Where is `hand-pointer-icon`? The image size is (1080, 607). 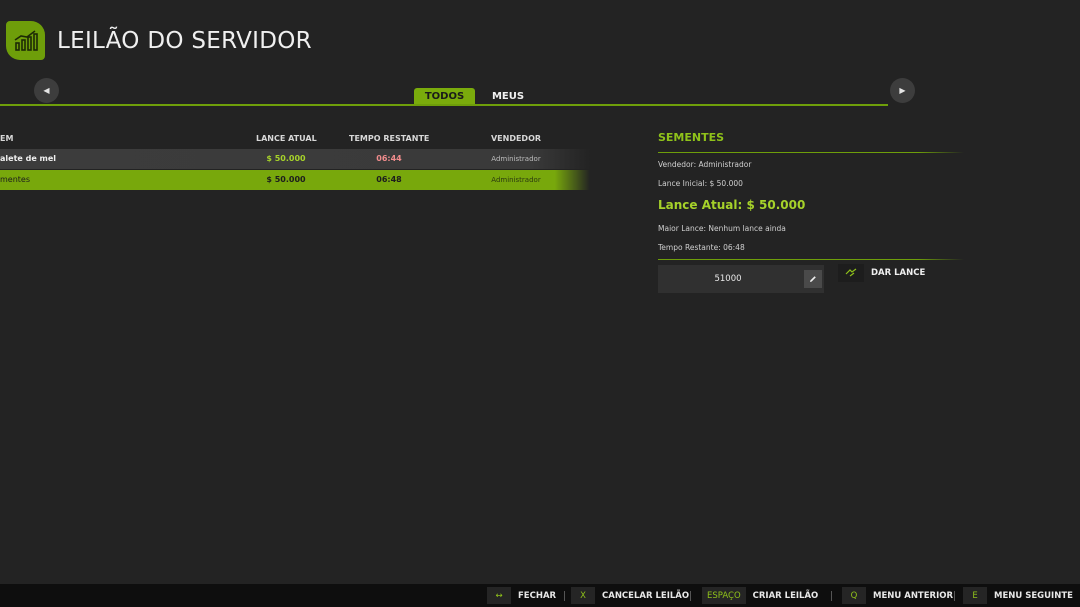 hand-pointer-icon is located at coordinates (851, 272).